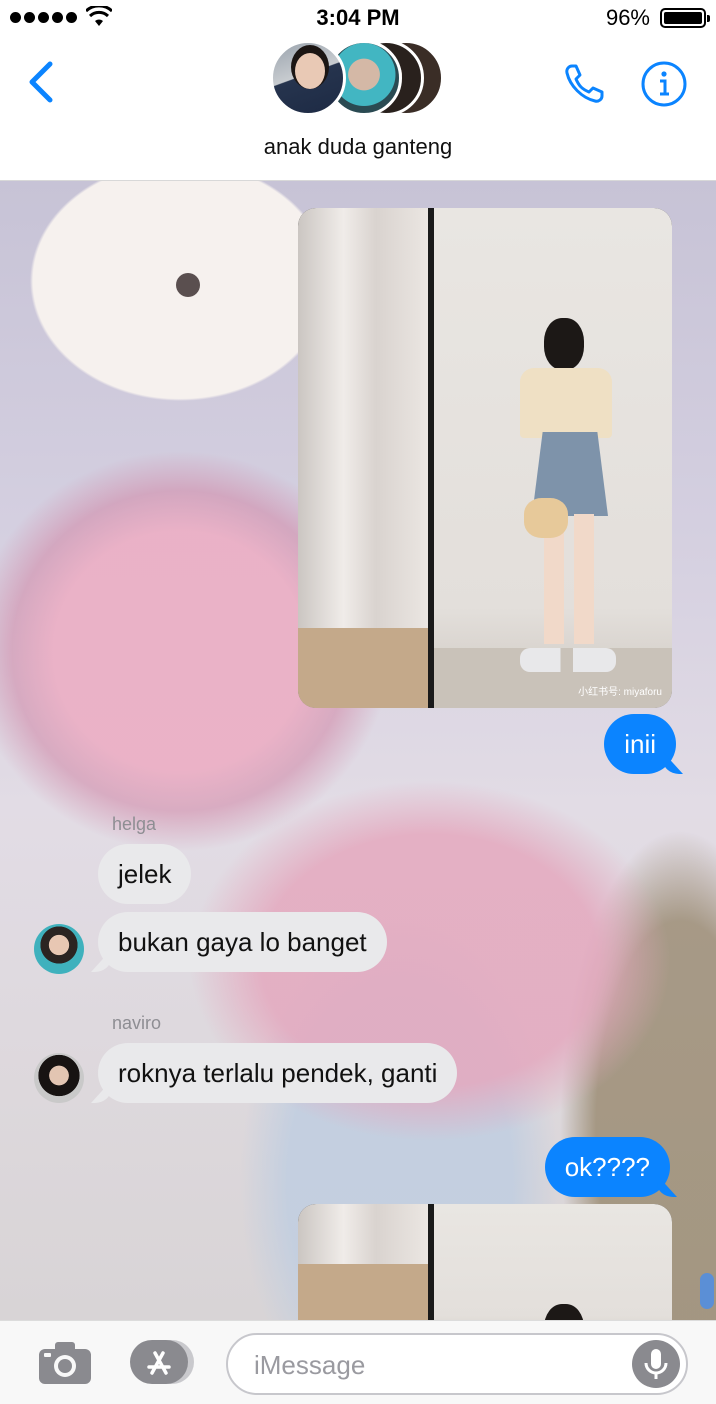 Image resolution: width=716 pixels, height=1404 pixels. What do you see at coordinates (358, 18) in the screenshot?
I see `status-bar: 3:04 PM 96%` at bounding box center [358, 18].